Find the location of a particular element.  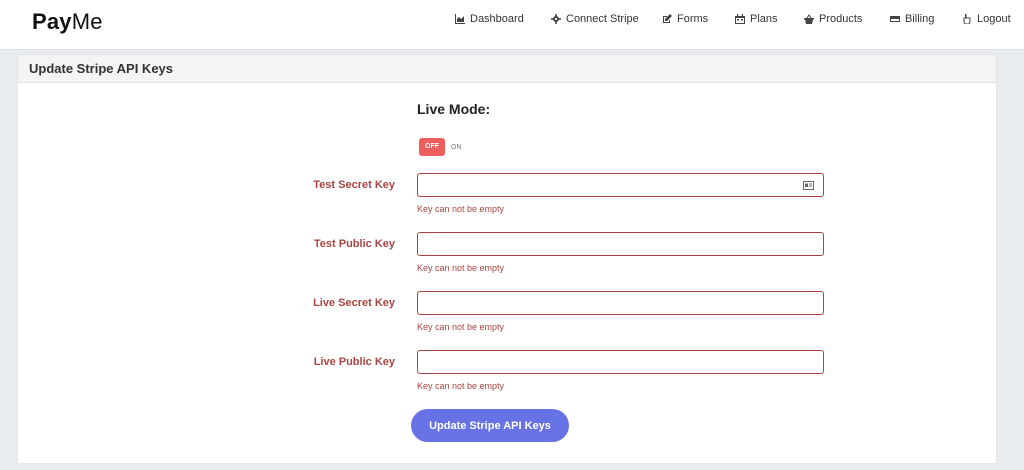

live-secret-key-label: Live Secret Key is located at coordinates (354, 303).